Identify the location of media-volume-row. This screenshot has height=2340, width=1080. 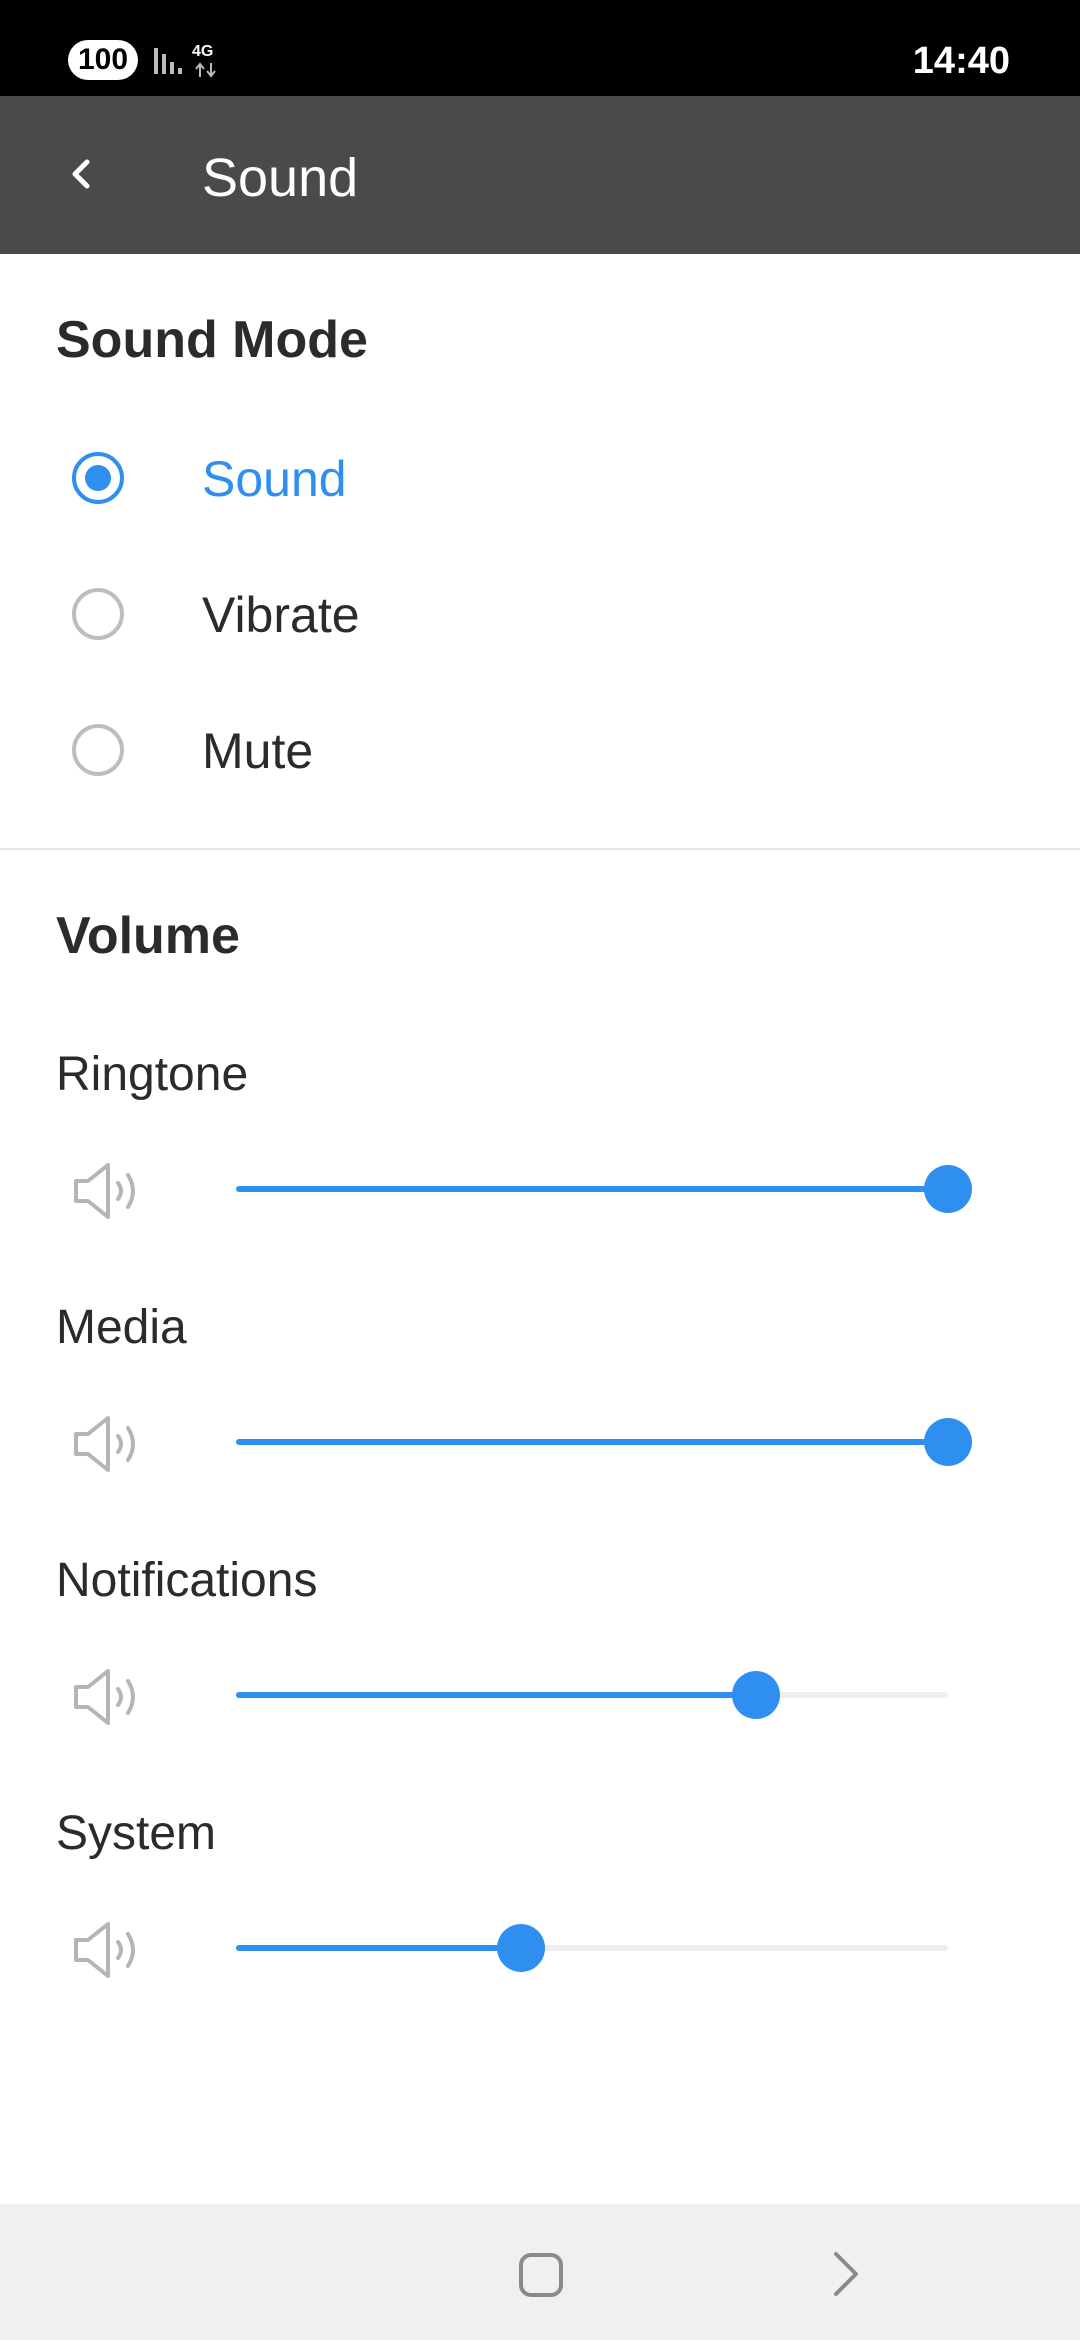
(540, 1442).